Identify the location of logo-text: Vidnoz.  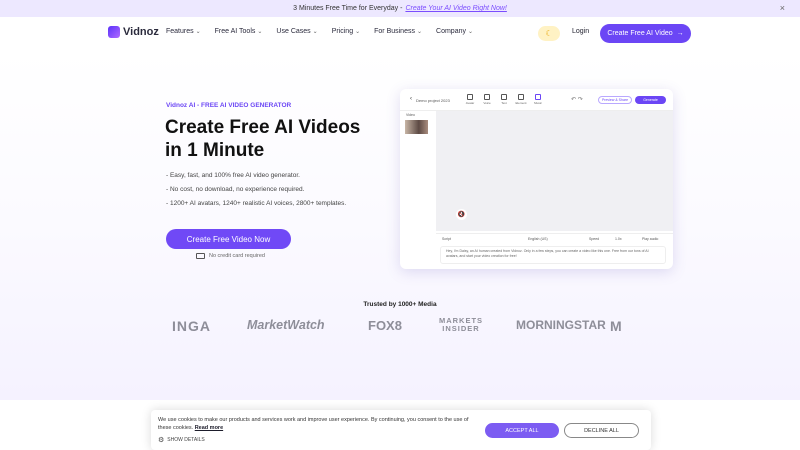
(141, 32).